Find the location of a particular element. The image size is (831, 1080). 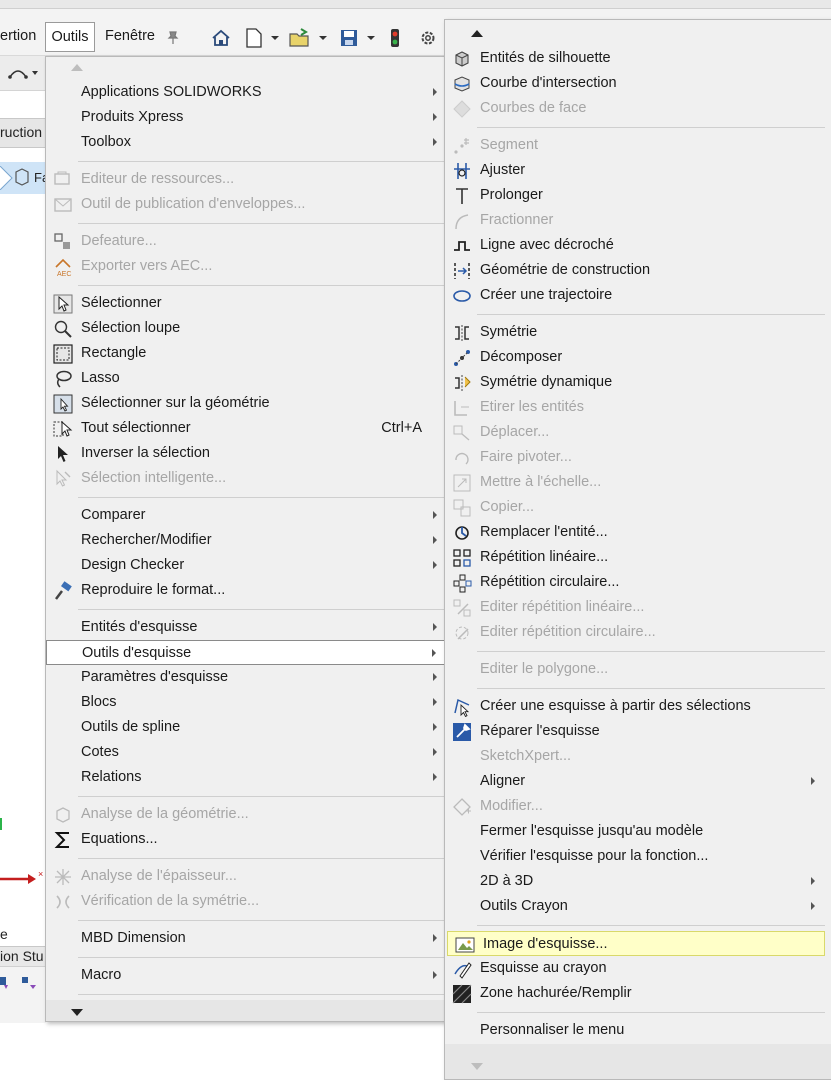

tools-menu-item-outils-de-spline: Outils de spline is located at coordinates (246, 727).